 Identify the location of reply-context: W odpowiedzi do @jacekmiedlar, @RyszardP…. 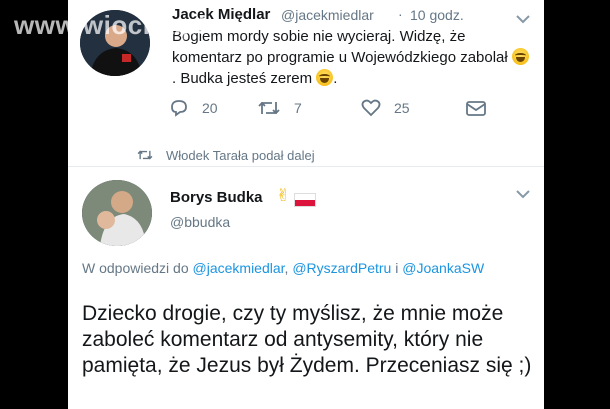
(297, 268).